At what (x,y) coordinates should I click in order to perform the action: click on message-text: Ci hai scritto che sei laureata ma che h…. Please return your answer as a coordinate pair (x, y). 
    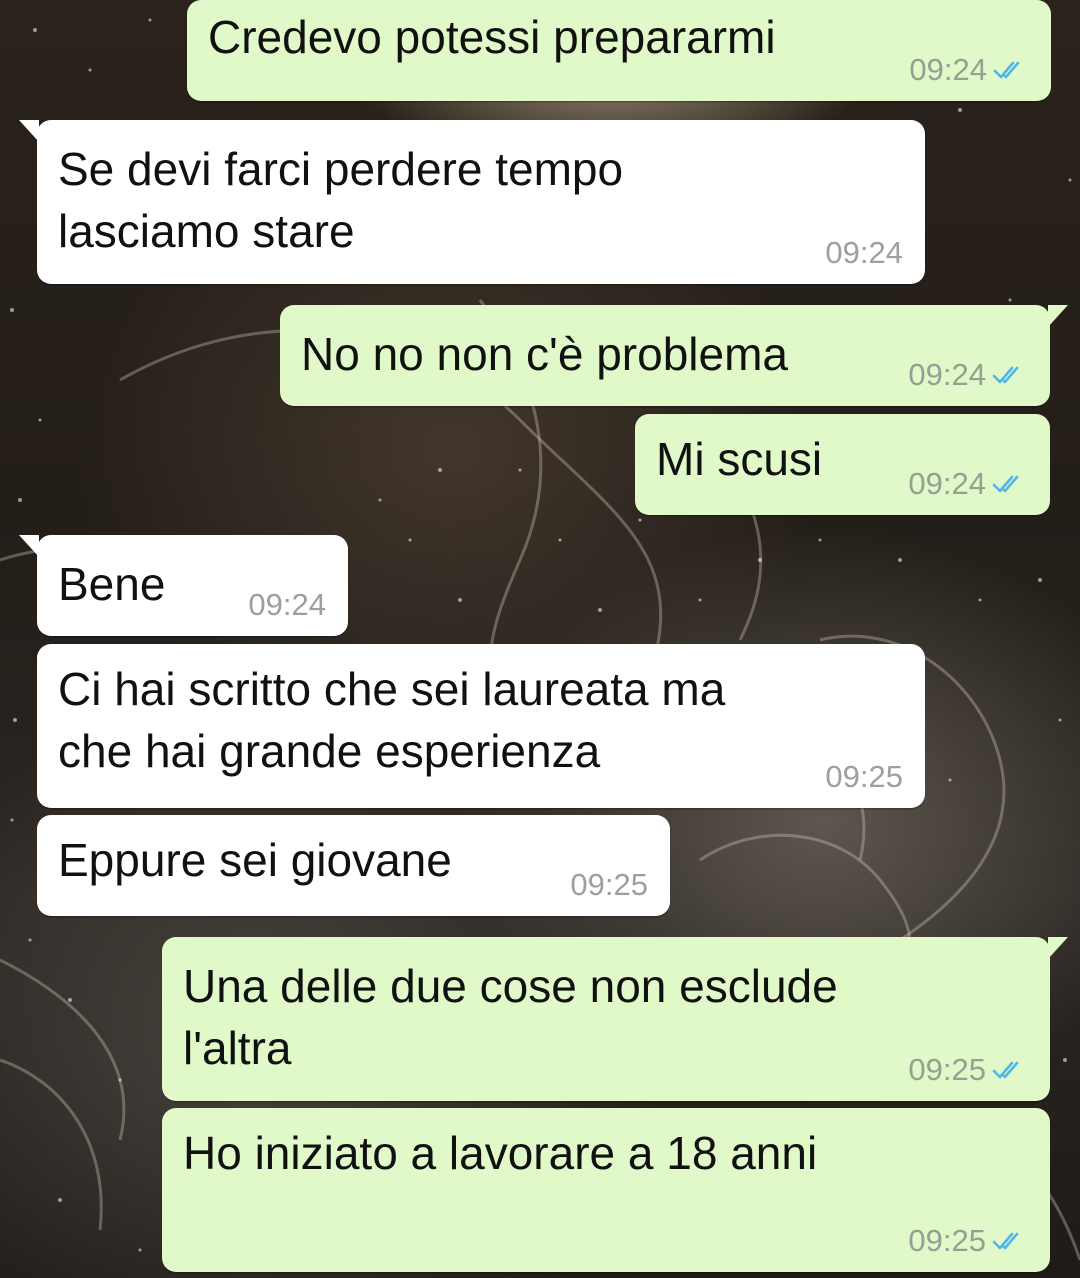
    Looking at the image, I should click on (392, 720).